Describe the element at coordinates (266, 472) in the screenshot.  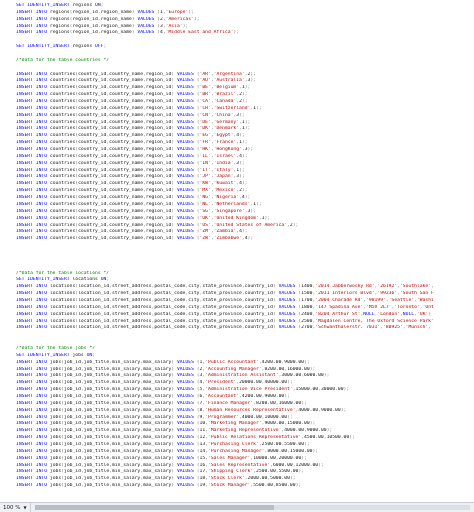
I see `code-token: 2500.00` at that location.